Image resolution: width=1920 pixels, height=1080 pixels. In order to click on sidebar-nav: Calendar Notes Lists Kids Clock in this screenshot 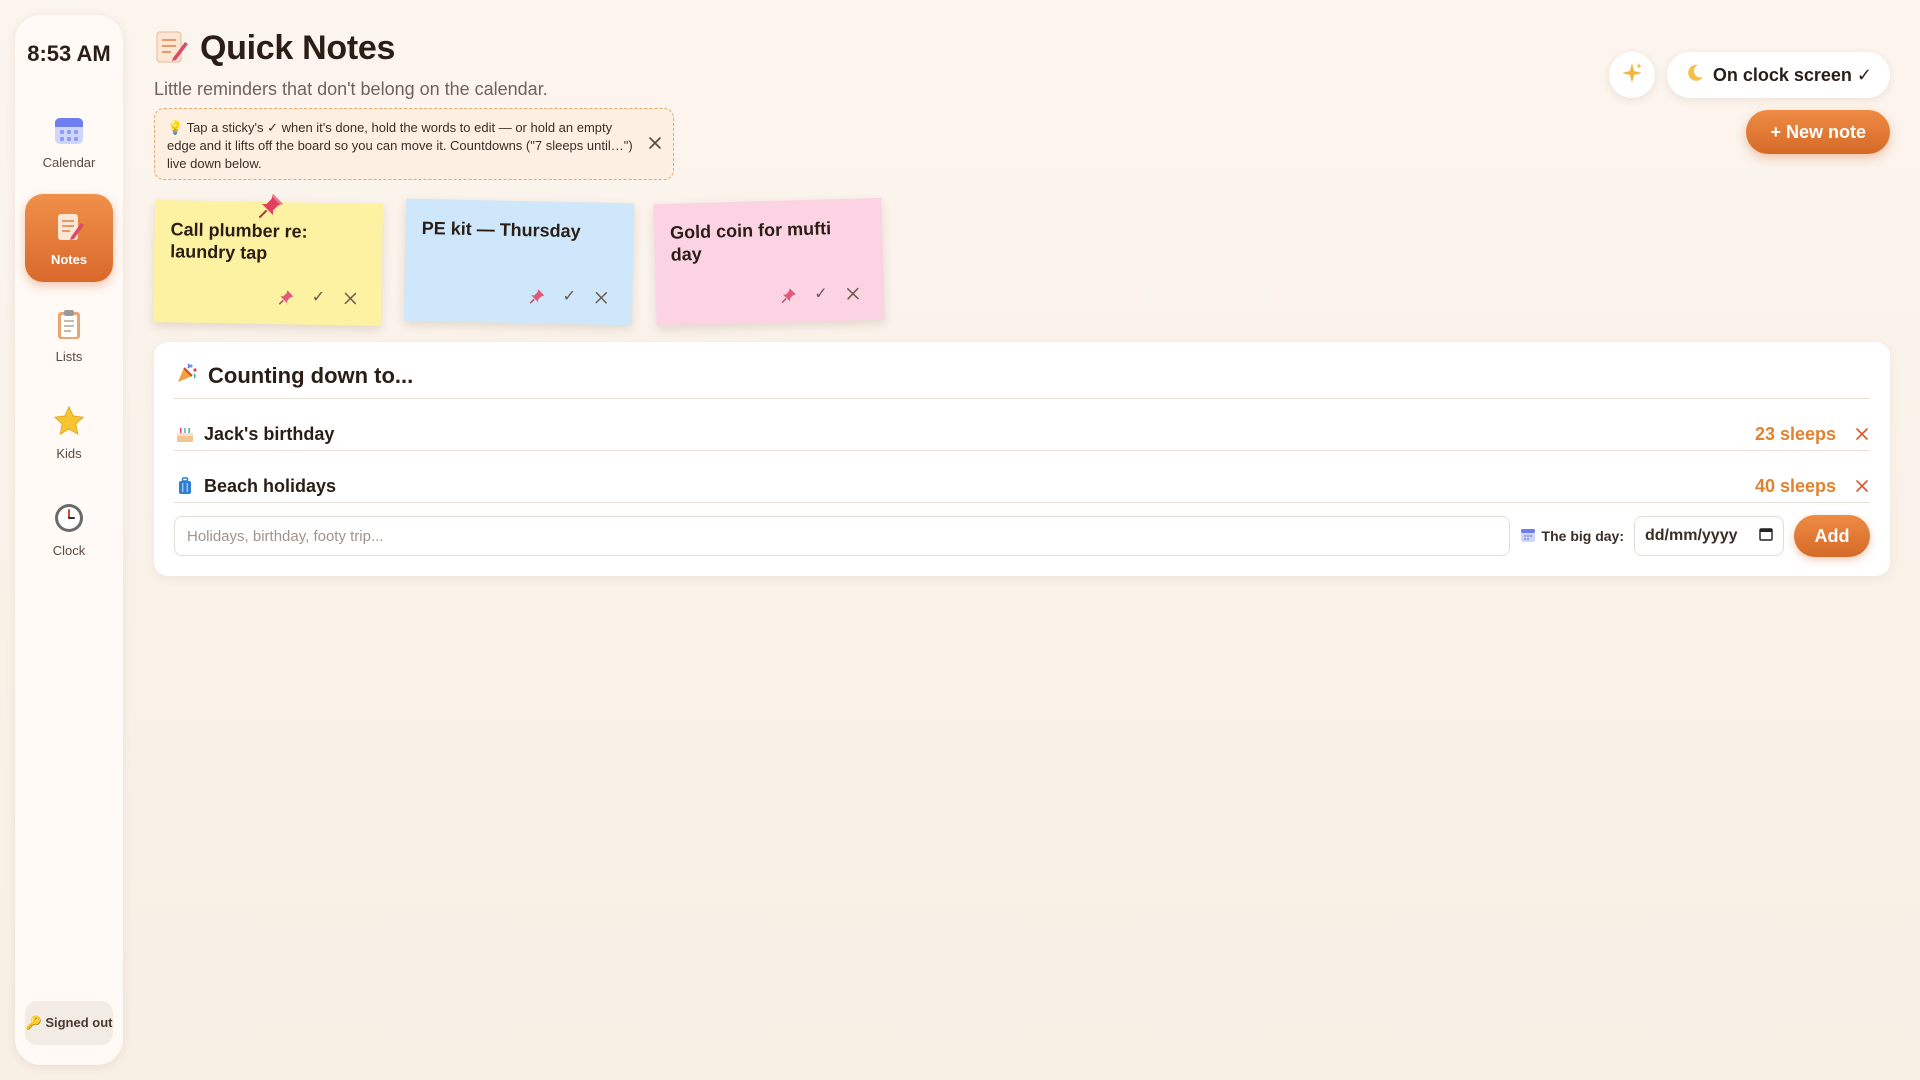, I will do `click(69, 335)`.